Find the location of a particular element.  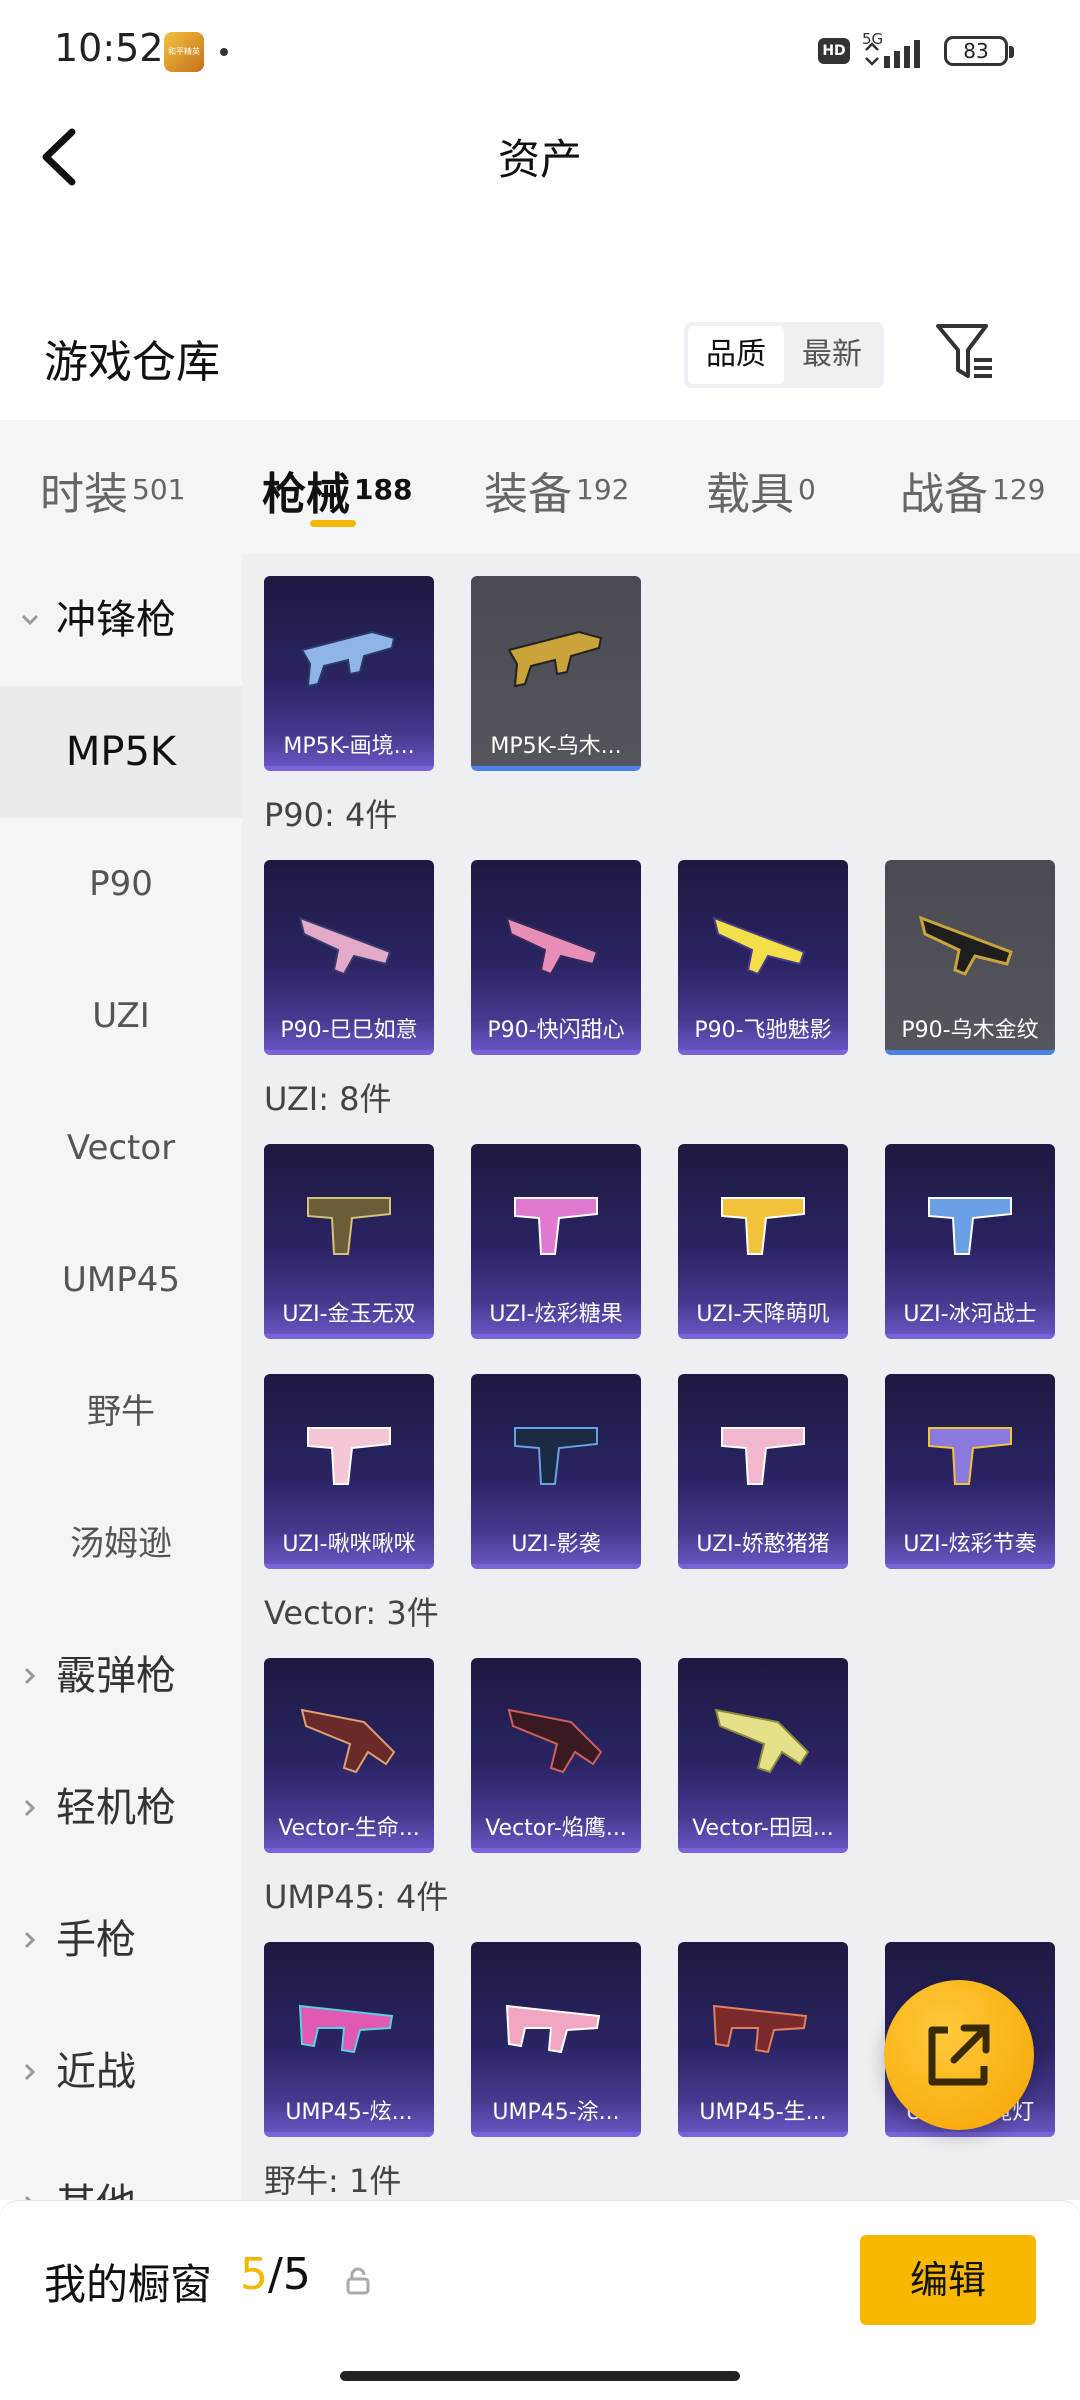

tab-count: 129 is located at coordinates (1019, 489).